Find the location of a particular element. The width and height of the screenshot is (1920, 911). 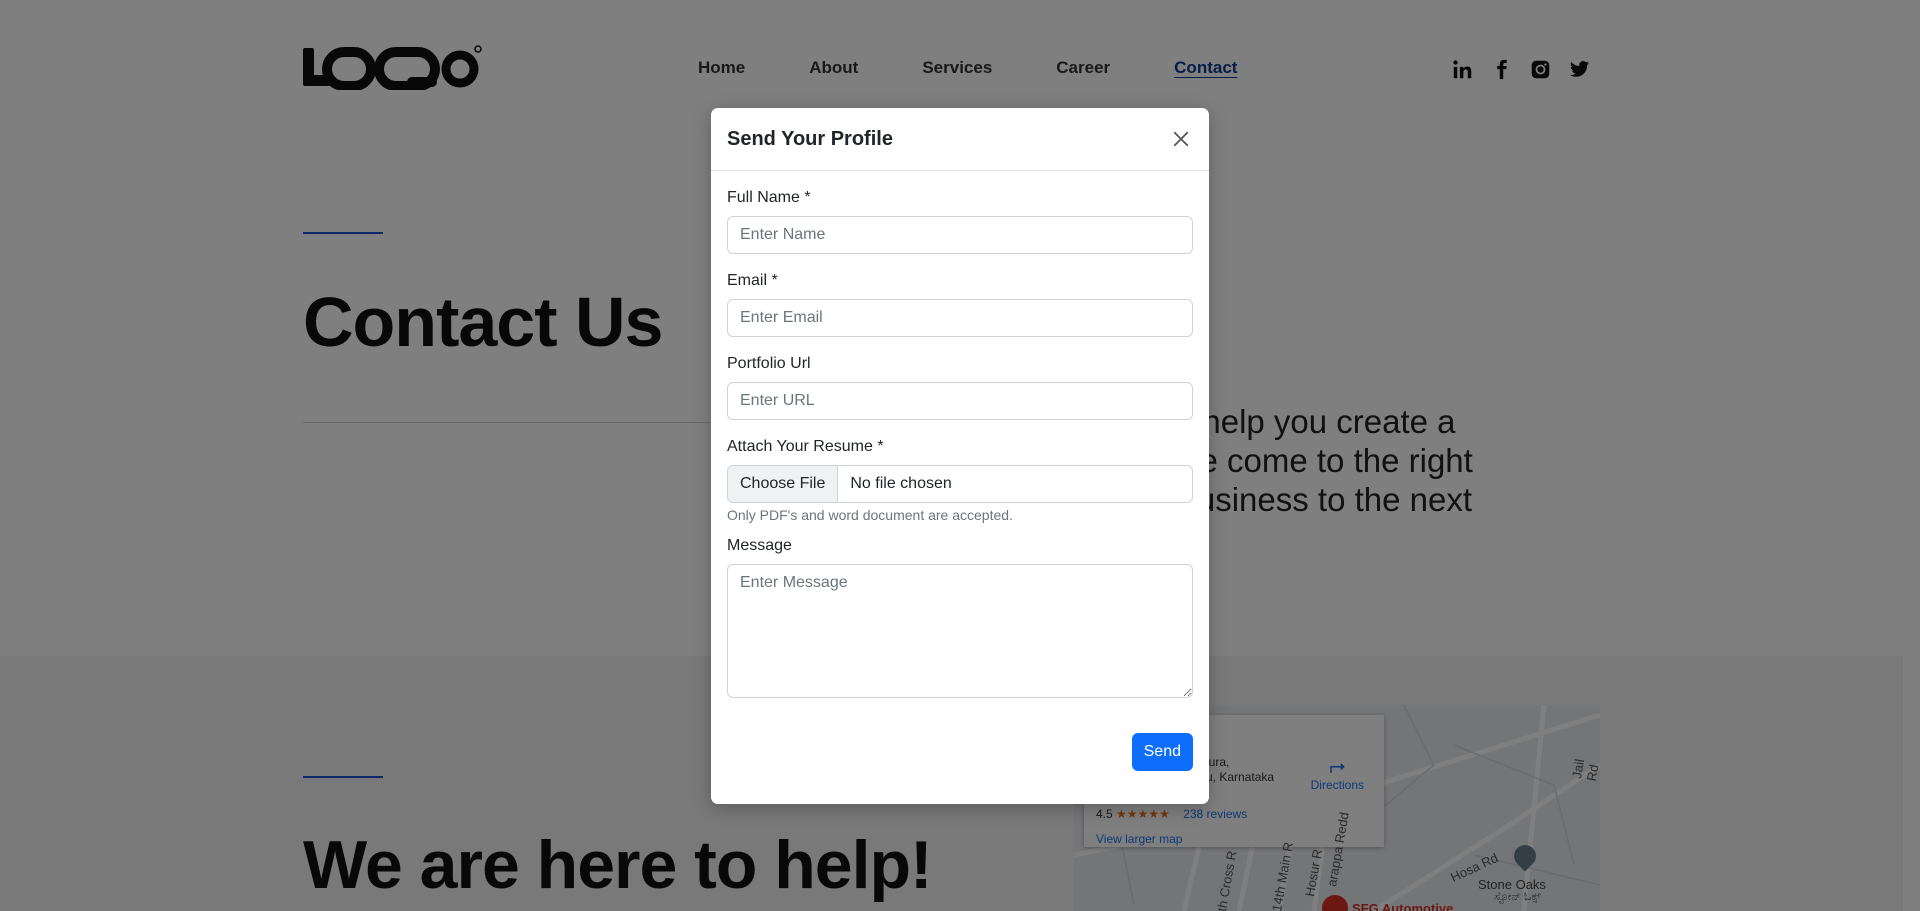

choose-file-button: Choose File is located at coordinates (783, 484).